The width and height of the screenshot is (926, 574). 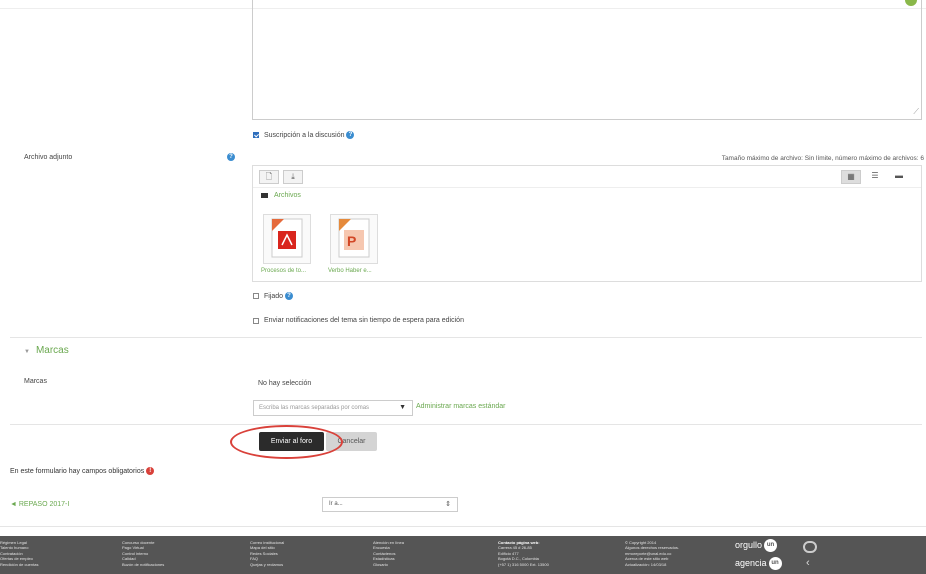 I want to click on resize-handle-icon: ⟋, so click(x=916, y=112).